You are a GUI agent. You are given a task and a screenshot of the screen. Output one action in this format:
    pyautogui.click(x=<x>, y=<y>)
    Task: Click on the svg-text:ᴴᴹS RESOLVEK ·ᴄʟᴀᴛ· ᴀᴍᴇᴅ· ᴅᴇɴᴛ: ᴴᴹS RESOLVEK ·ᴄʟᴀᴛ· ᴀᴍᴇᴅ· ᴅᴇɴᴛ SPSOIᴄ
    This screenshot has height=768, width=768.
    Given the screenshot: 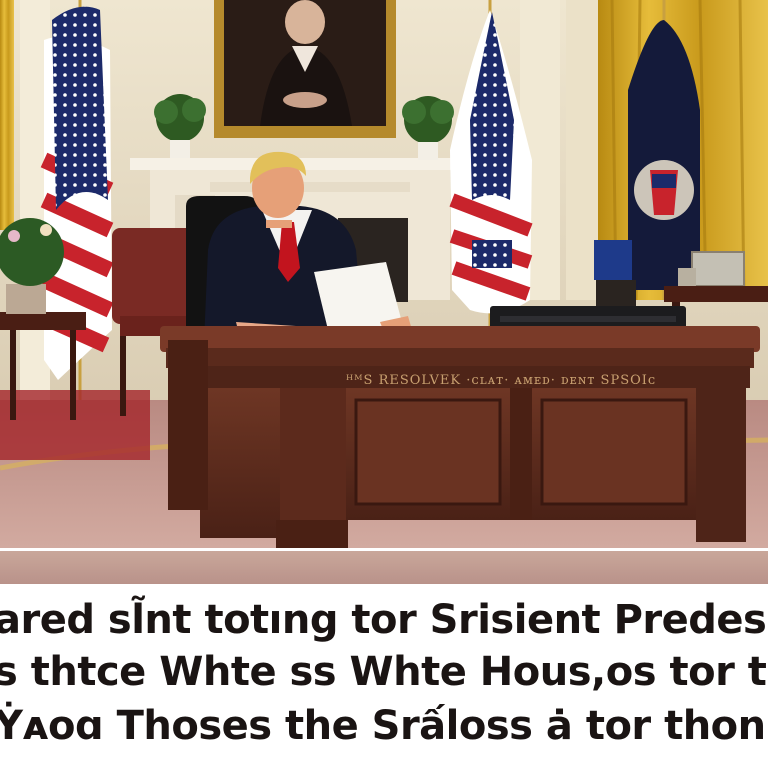 What is the action you would take?
    pyautogui.click(x=501, y=380)
    